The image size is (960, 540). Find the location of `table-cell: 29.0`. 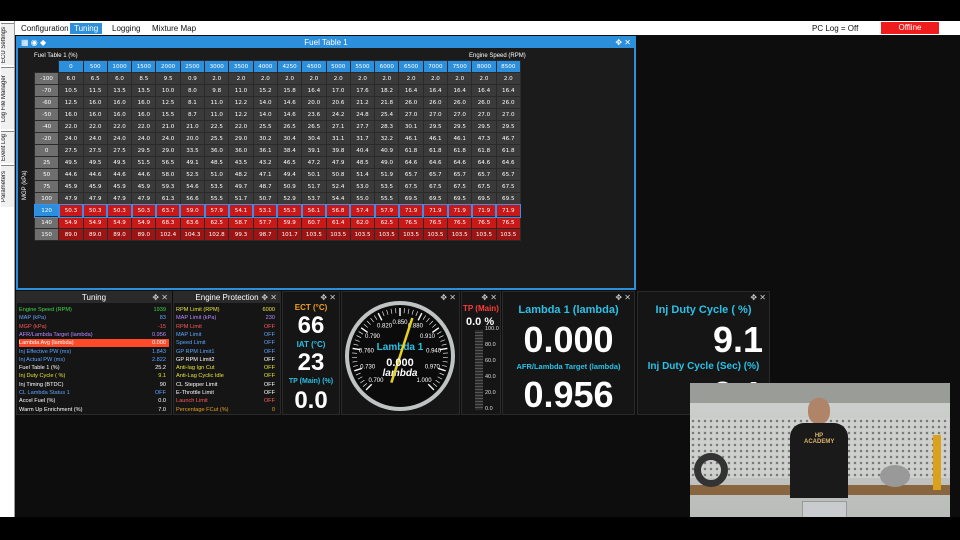

table-cell: 29.0 is located at coordinates (168, 150).